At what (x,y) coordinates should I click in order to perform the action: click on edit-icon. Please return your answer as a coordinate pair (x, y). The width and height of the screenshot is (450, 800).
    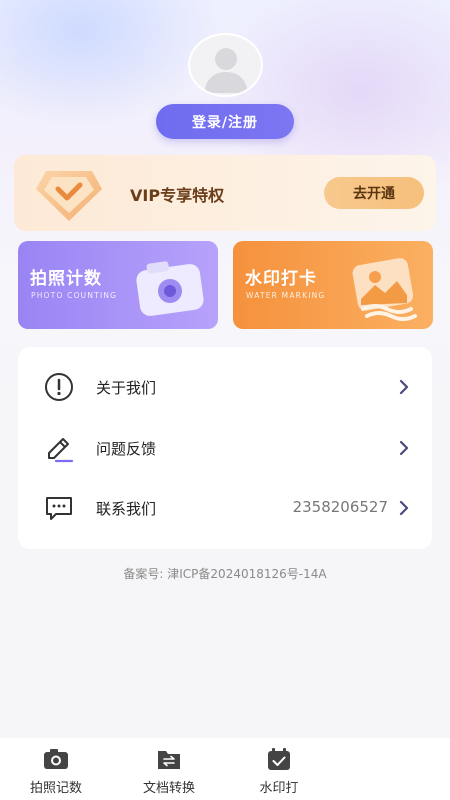
    Looking at the image, I should click on (61, 450).